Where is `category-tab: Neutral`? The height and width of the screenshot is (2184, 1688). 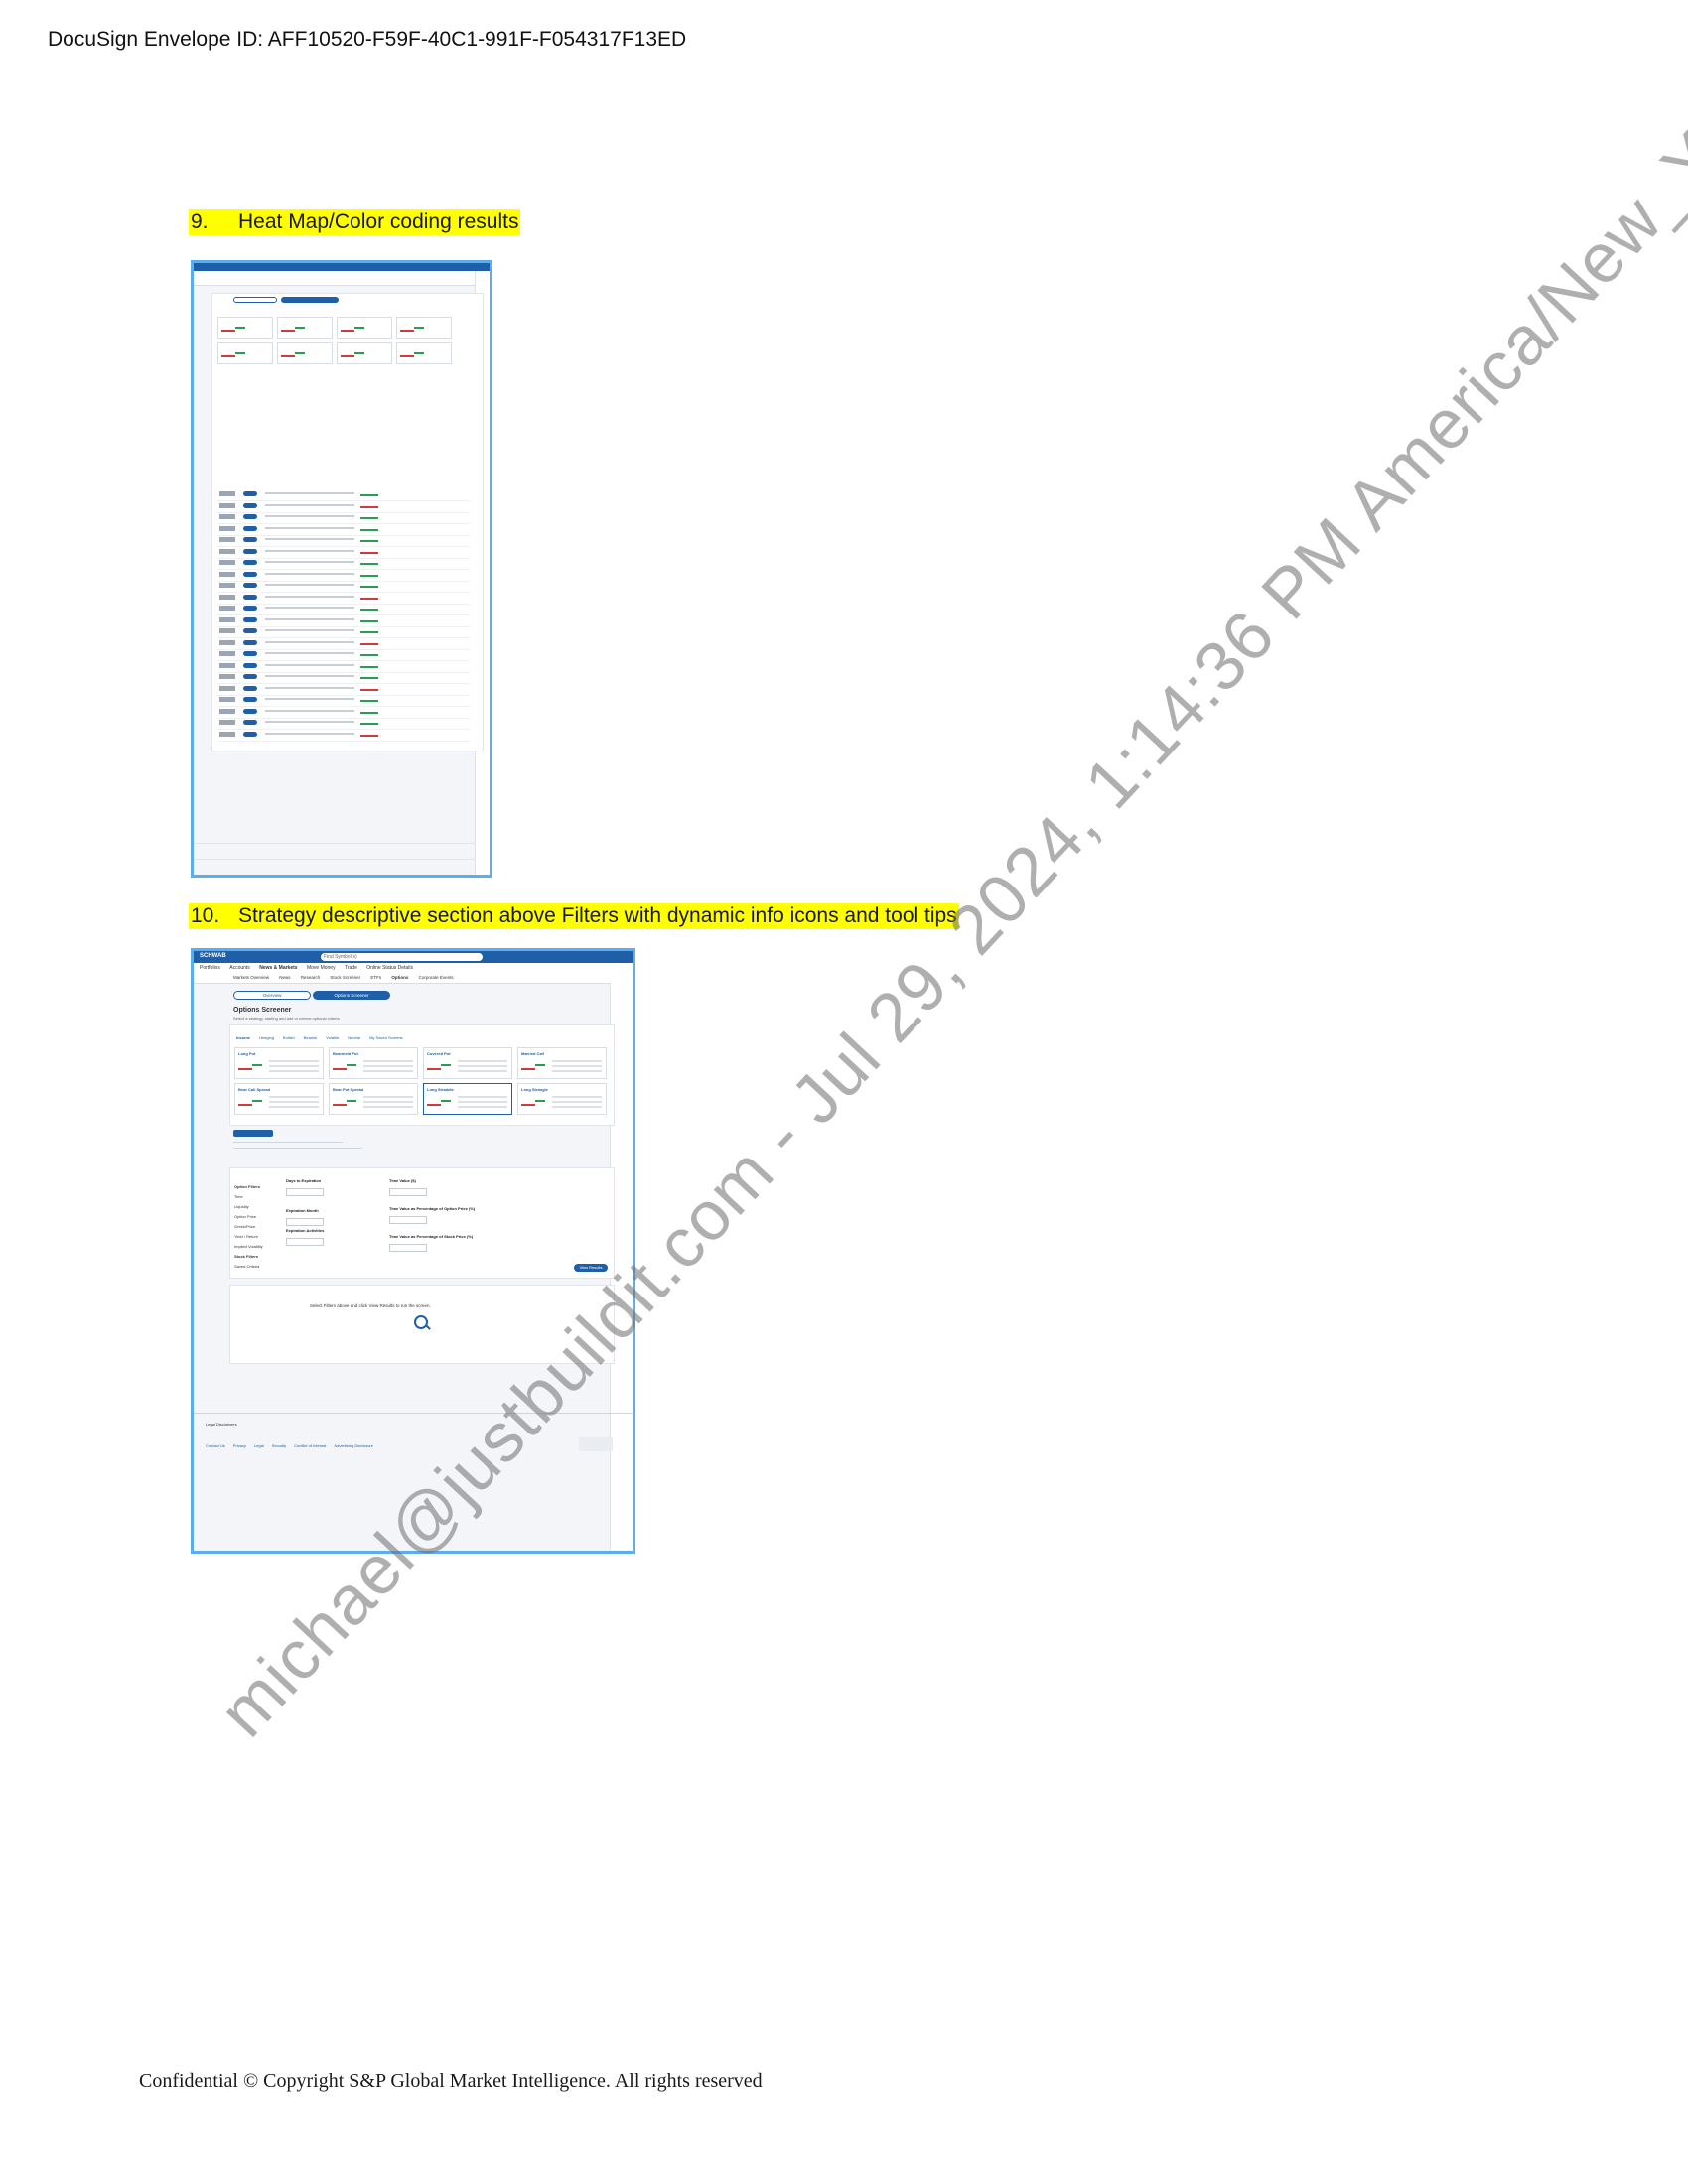 category-tab: Neutral is located at coordinates (354, 1037).